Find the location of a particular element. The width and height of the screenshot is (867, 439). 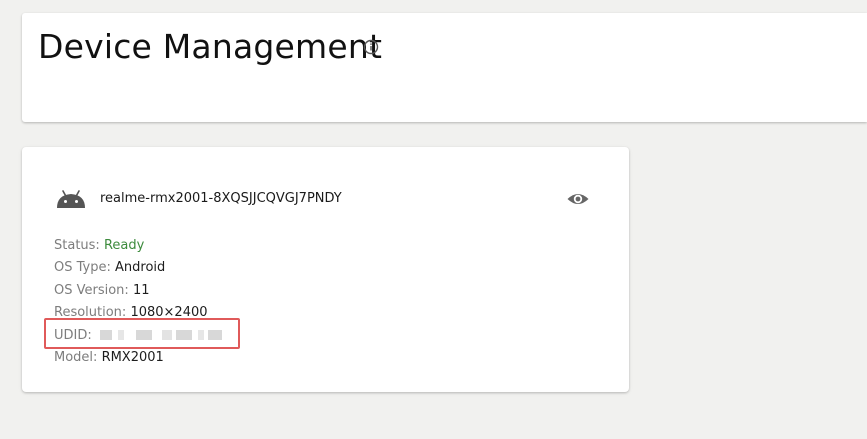

os-type-value: Android is located at coordinates (140, 268).